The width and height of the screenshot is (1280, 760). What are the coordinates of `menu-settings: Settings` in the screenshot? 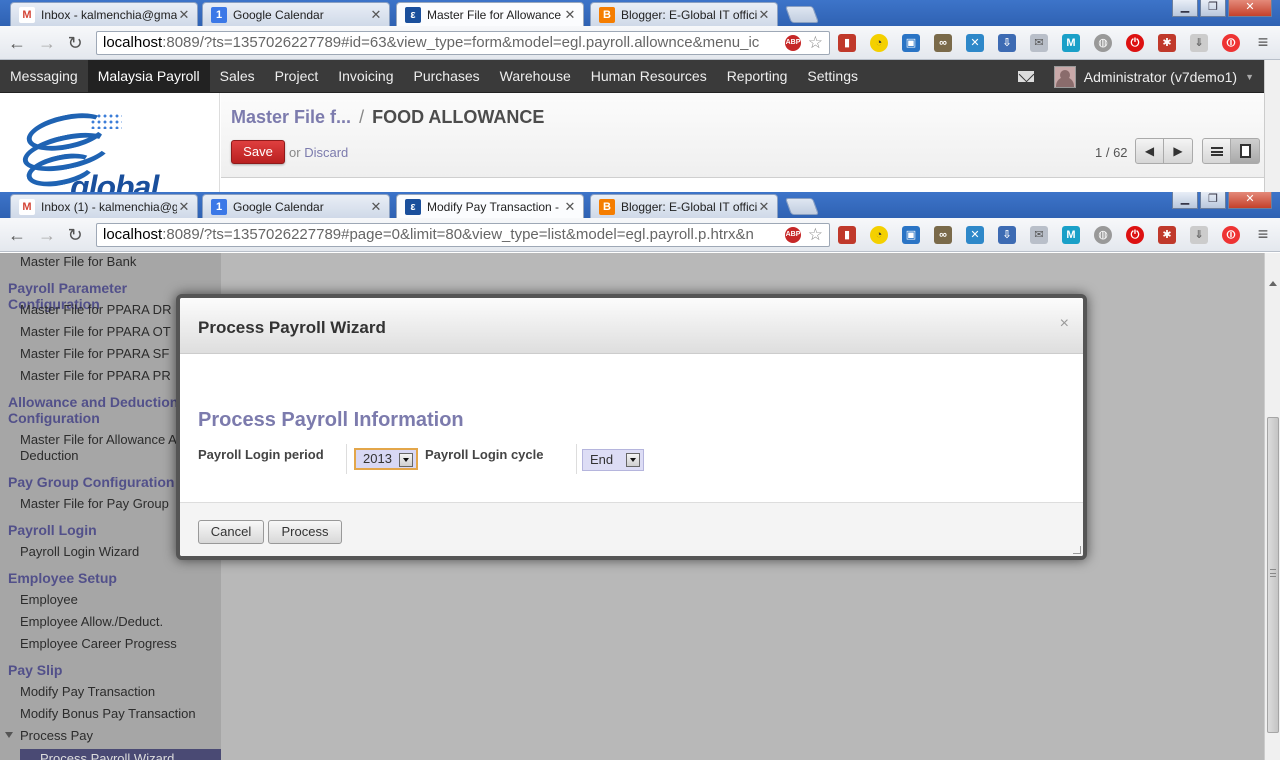 It's located at (832, 76).